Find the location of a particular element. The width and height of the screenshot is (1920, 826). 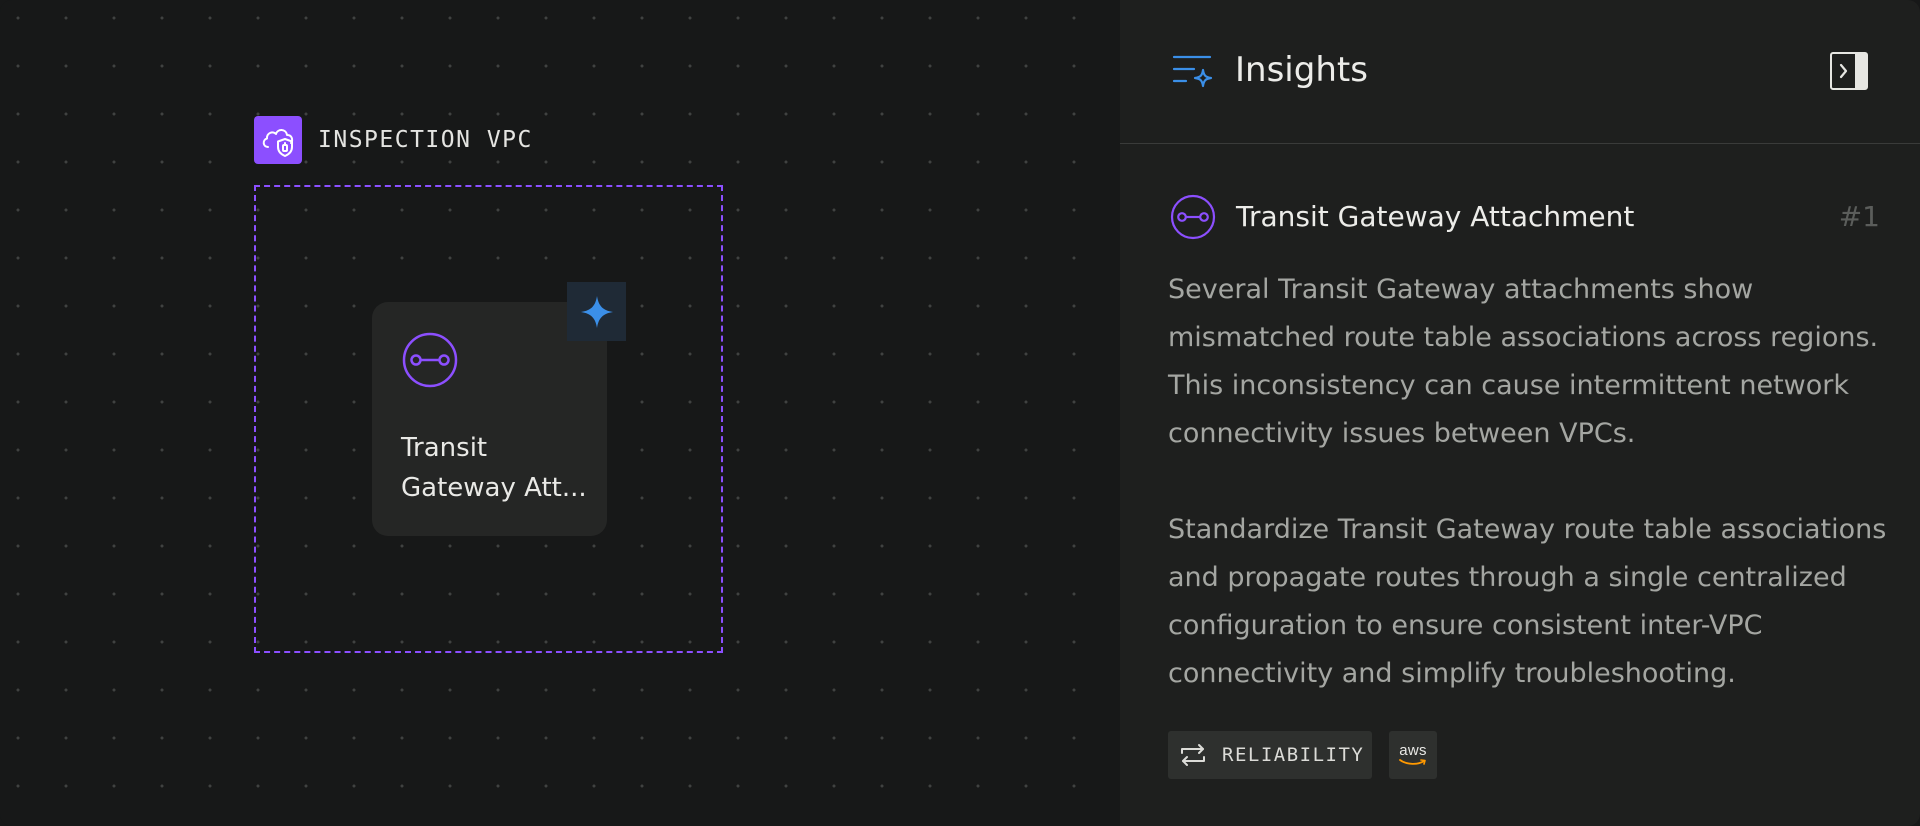

reliability-tag: RELIABILITY is located at coordinates (1270, 755).